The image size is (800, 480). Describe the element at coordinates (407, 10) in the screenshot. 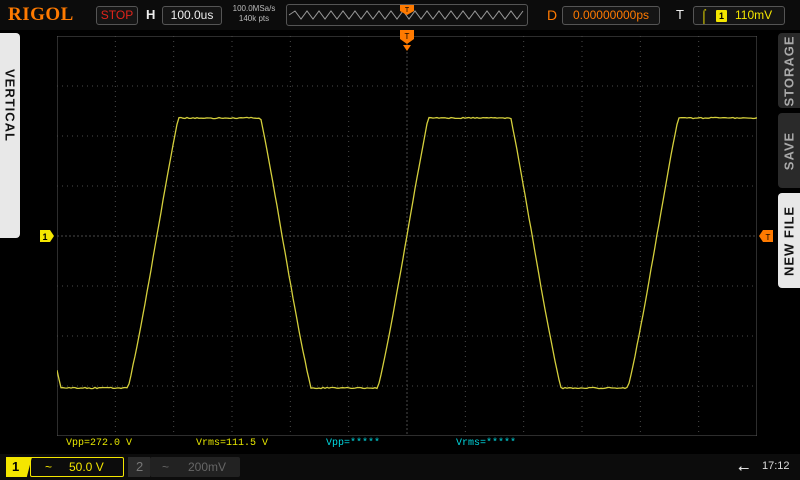

I see `trigger-position-label: T` at that location.